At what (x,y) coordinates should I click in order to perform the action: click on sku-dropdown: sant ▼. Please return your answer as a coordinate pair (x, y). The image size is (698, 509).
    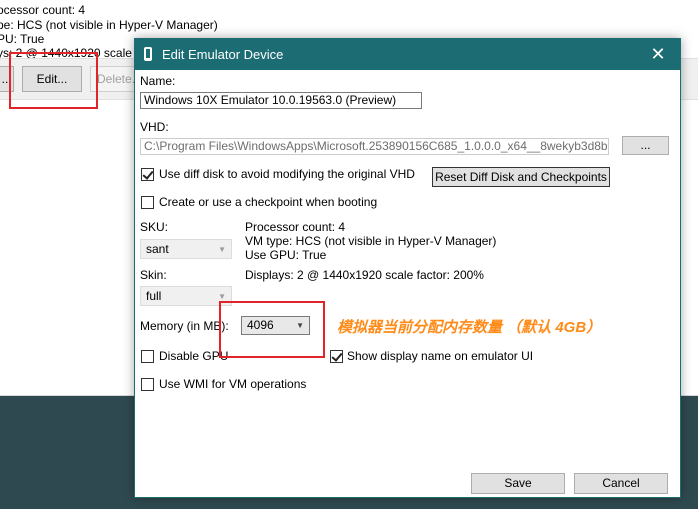
    Looking at the image, I should click on (186, 249).